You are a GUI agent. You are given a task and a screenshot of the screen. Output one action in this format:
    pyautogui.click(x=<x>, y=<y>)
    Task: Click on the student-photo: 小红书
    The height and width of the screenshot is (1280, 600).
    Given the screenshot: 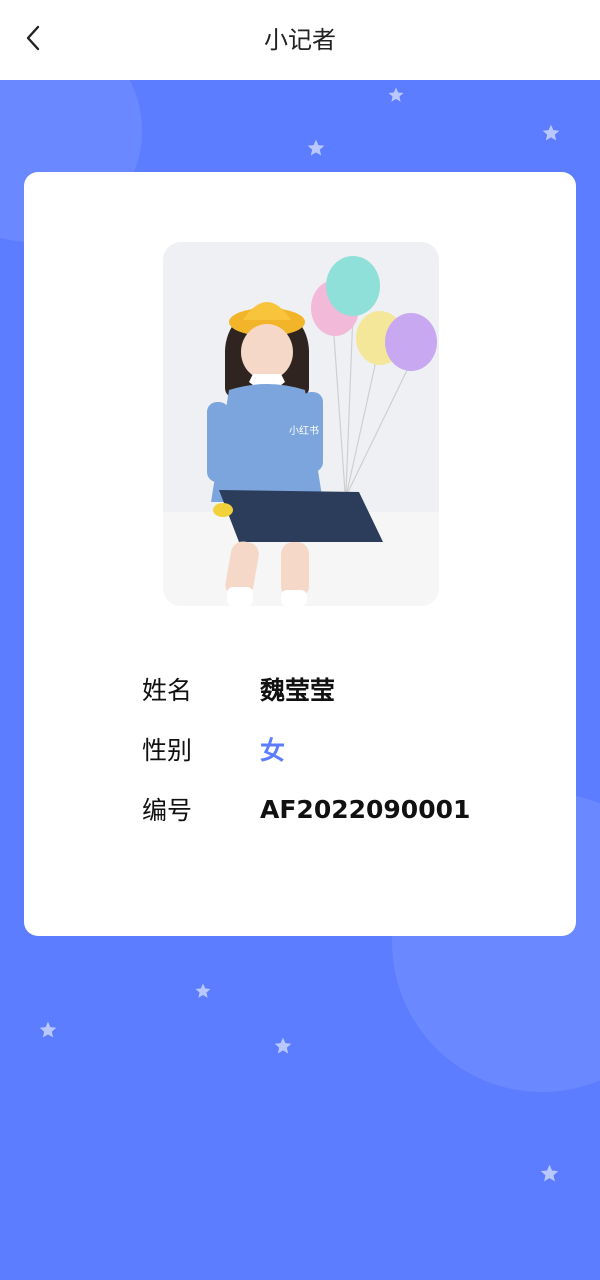 What is the action you would take?
    pyautogui.click(x=301, y=424)
    